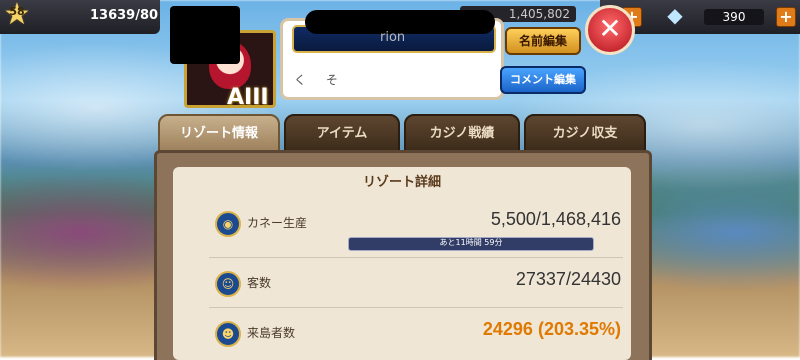 This screenshot has height=360, width=800. Describe the element at coordinates (585, 134) in the screenshot. I see `tab-casino-balance: カジノ収支` at that location.